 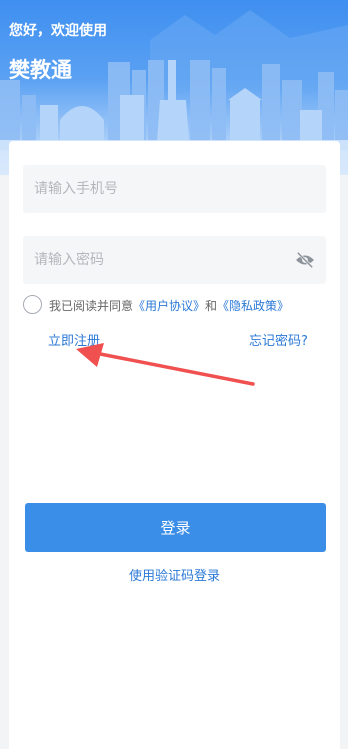 I want to click on register-link: 立即注册, so click(x=74, y=339).